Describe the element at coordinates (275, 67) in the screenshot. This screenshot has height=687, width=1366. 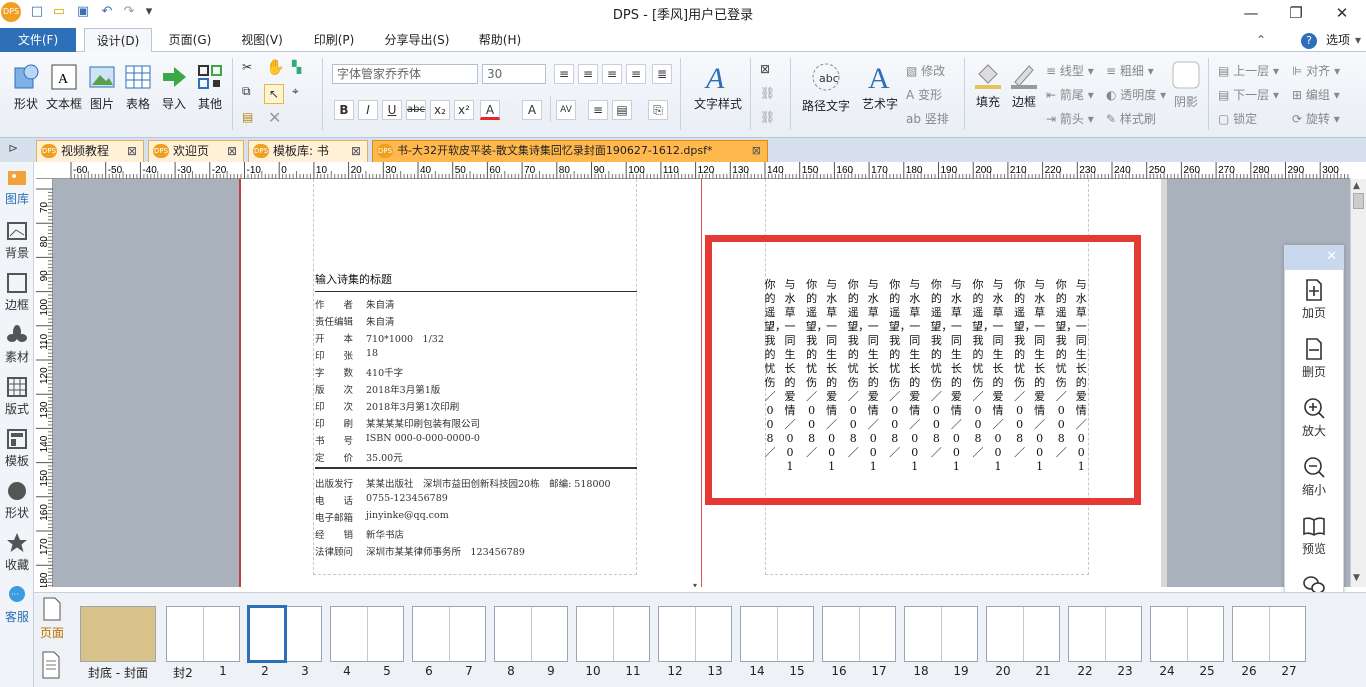
I see `hand-tool-icon: ✋` at that location.